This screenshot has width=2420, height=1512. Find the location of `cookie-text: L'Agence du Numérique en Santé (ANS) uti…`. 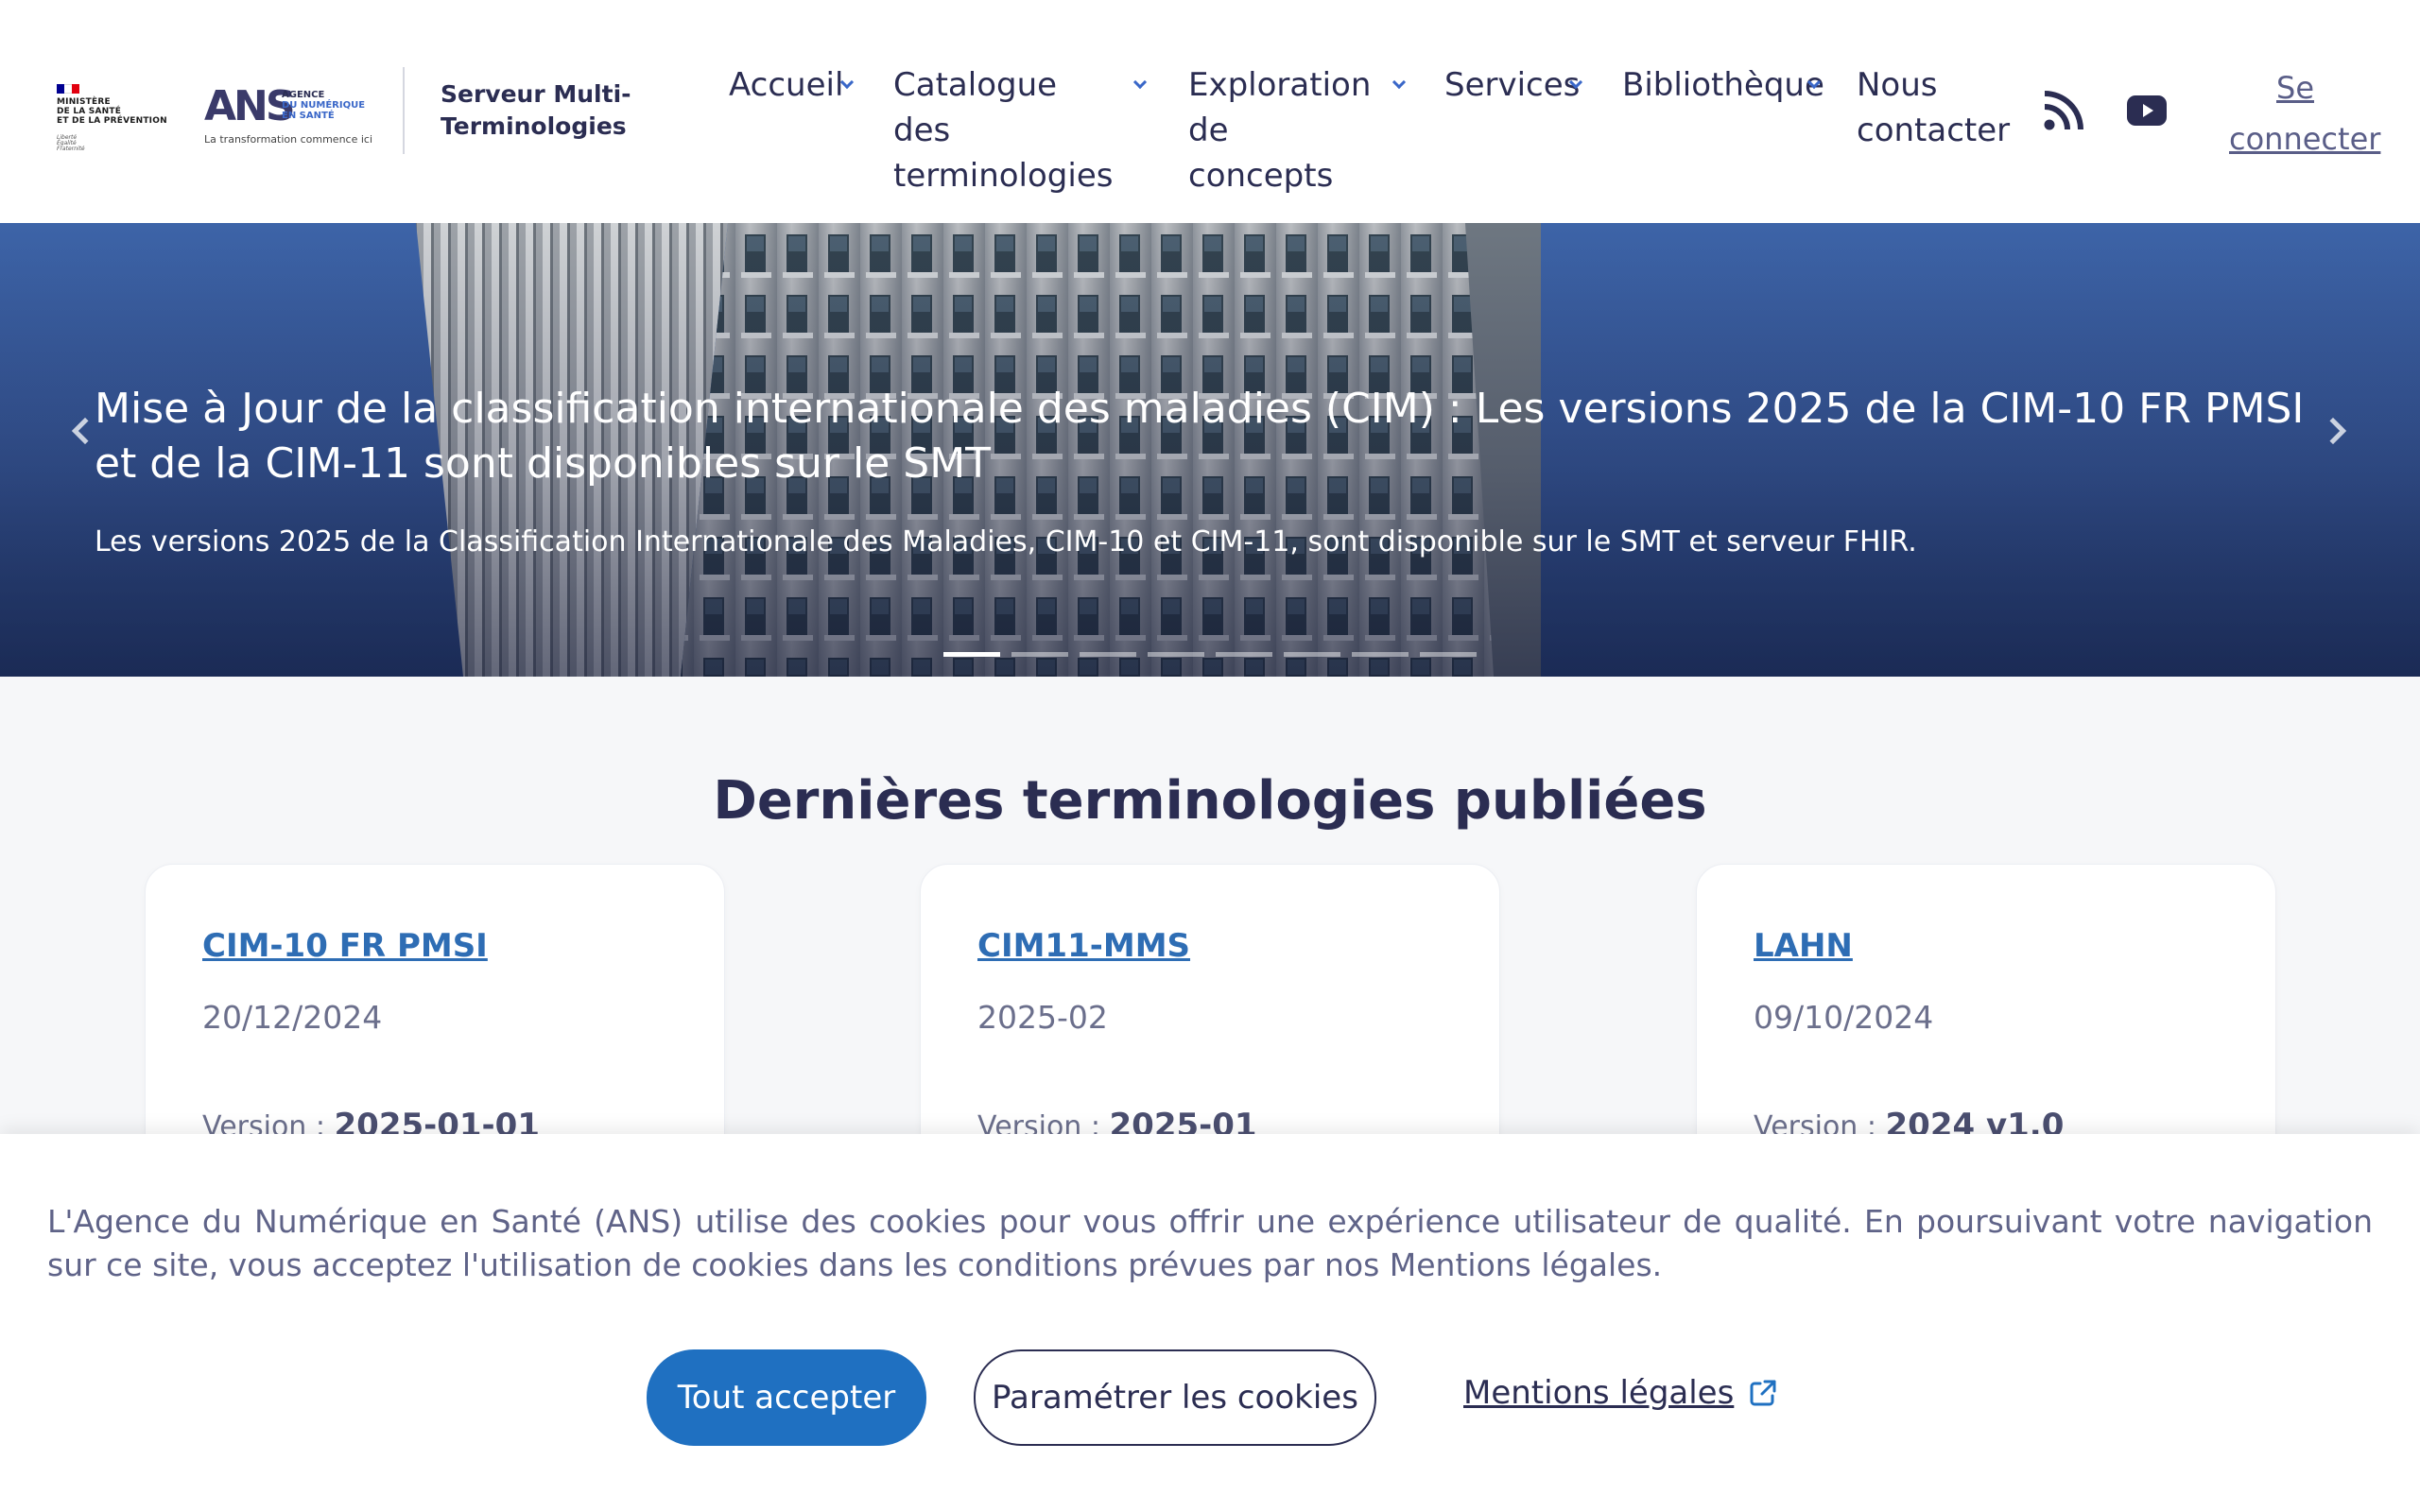

cookie-text: L'Agence du Numérique en Santé (ANS) uti… is located at coordinates (1210, 1243).